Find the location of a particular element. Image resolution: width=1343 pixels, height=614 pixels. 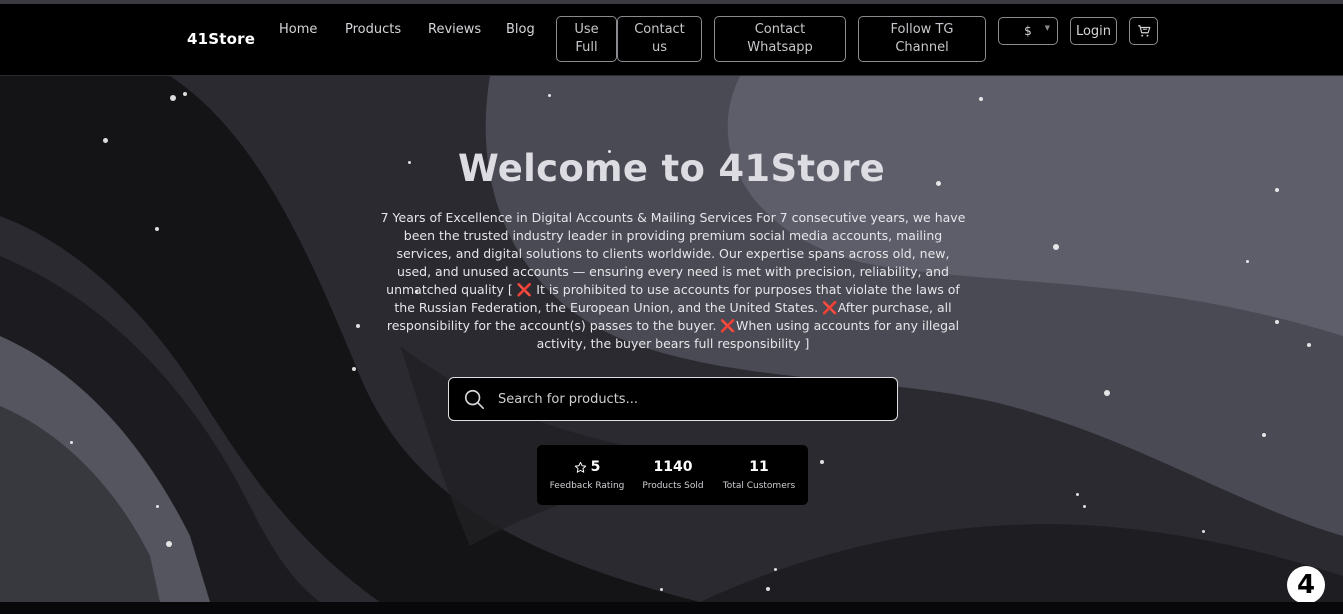

contact-us-button: Contact us is located at coordinates (659, 39).